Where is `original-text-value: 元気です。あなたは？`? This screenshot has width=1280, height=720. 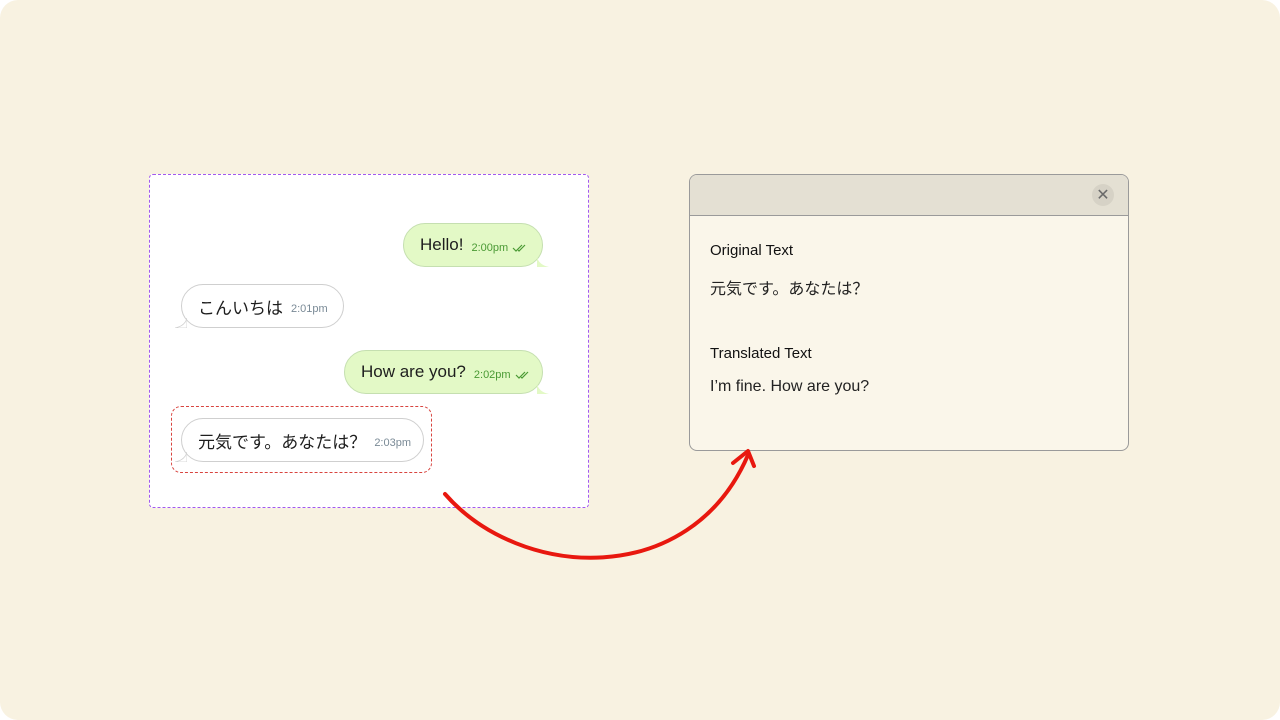
original-text-value: 元気です。あなたは？ is located at coordinates (789, 289).